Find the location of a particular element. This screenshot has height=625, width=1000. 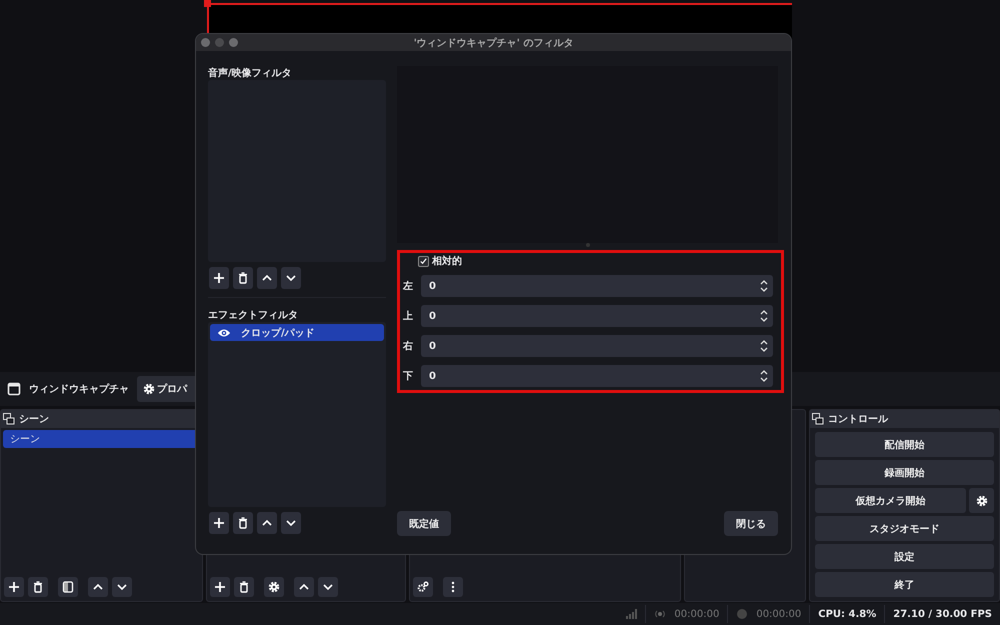

close-window-button is located at coordinates (205, 42).